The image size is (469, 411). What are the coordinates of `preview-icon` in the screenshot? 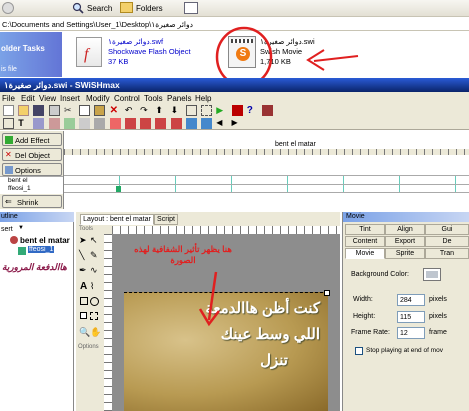 It's located at (191, 123).